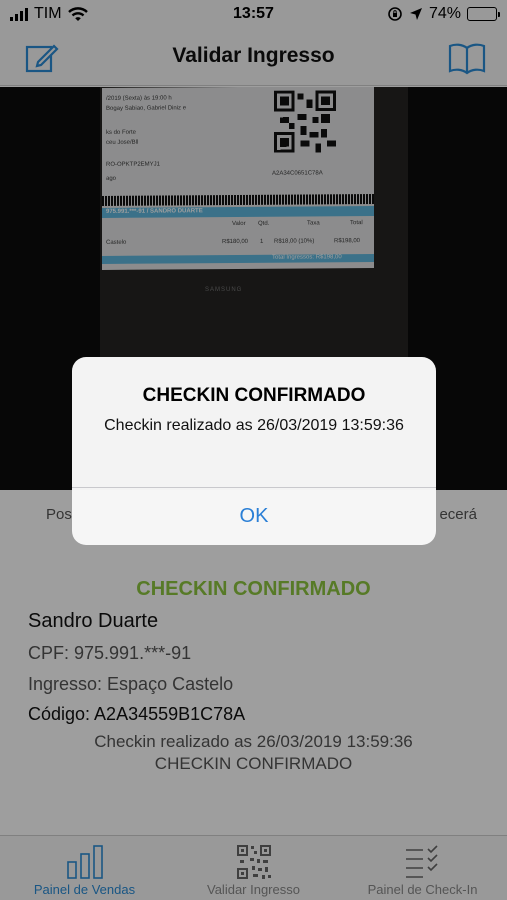 The height and width of the screenshot is (900, 507). What do you see at coordinates (239, 224) in the screenshot?
I see `ticket-col: Valor` at bounding box center [239, 224].